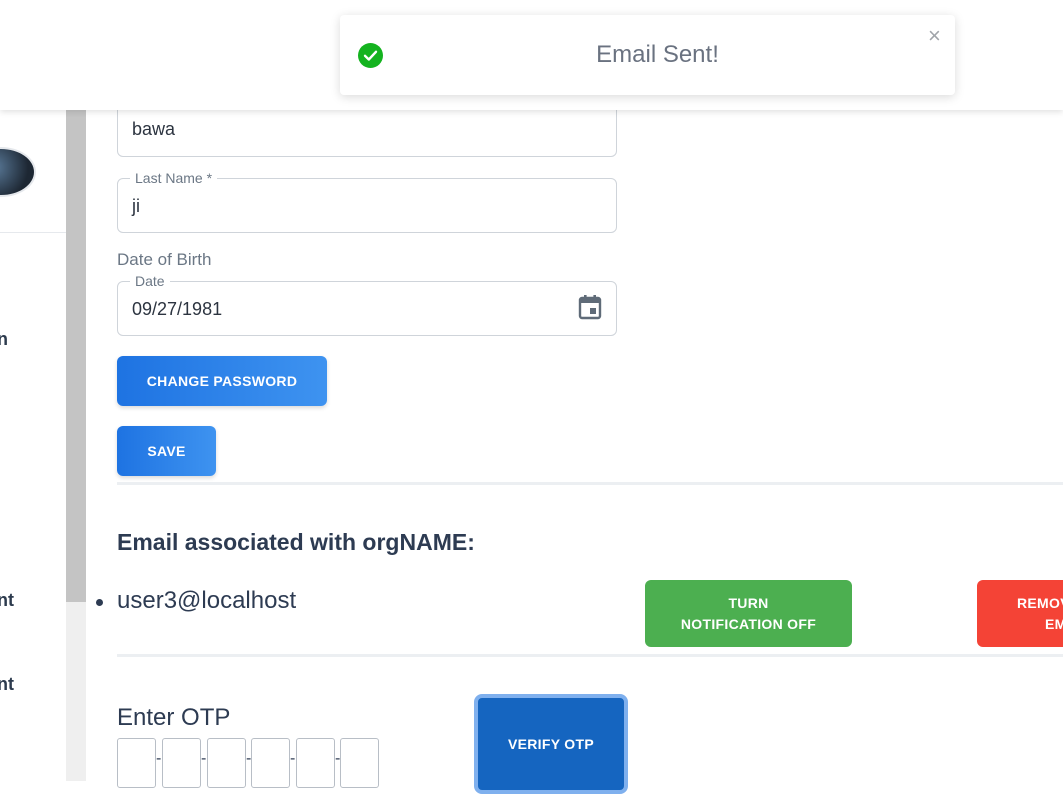 The width and height of the screenshot is (1063, 794). Describe the element at coordinates (367, 304) in the screenshot. I see `date-field: Date 09/27/1981` at that location.